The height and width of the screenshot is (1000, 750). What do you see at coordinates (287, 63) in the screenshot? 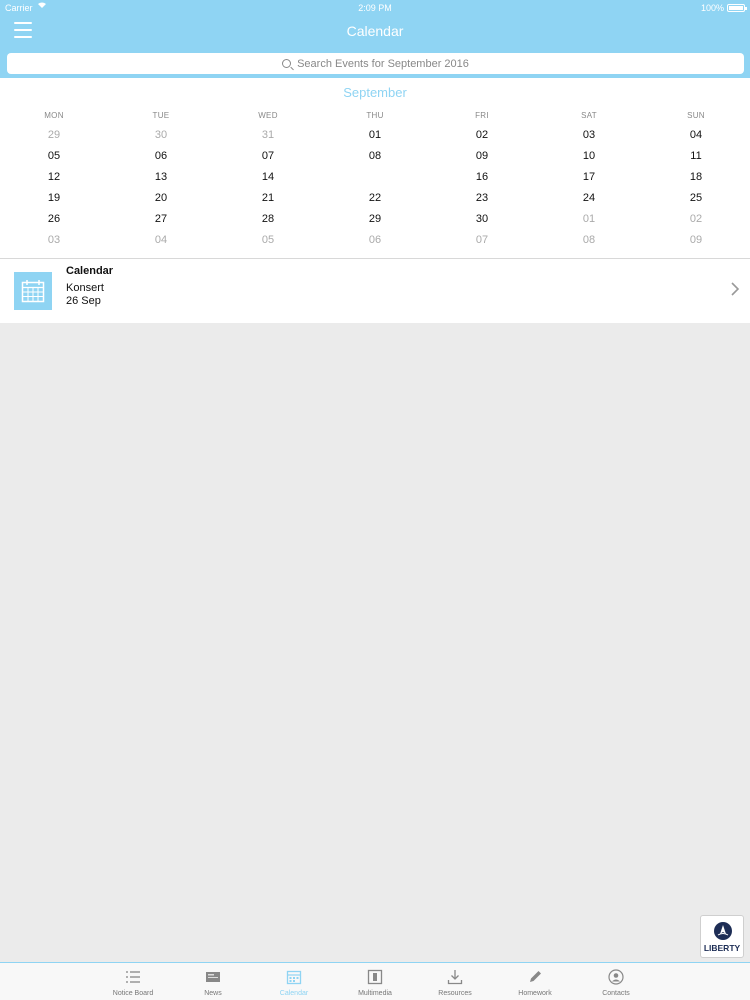
I see `search-icon` at bounding box center [287, 63].